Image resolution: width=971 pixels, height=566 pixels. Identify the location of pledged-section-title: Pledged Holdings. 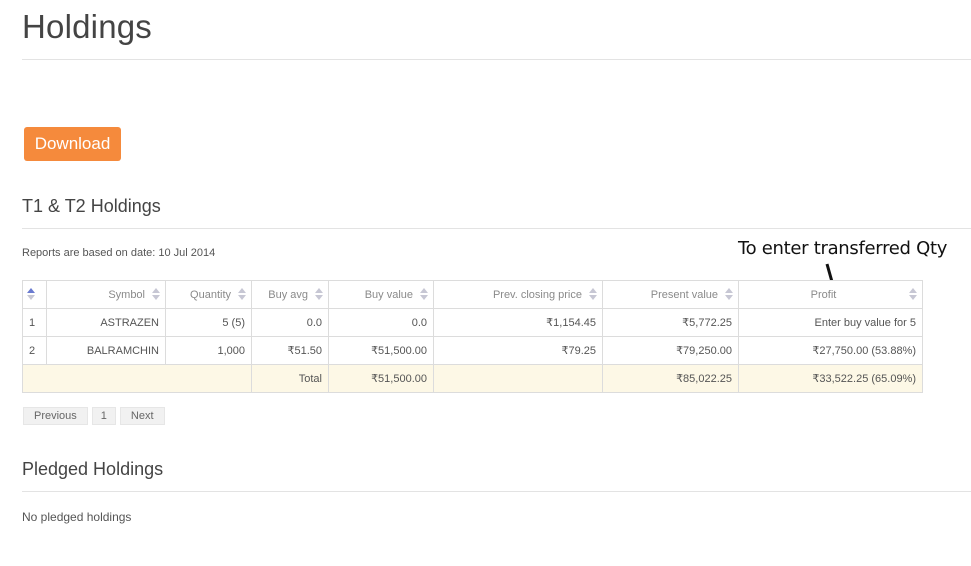
(93, 469).